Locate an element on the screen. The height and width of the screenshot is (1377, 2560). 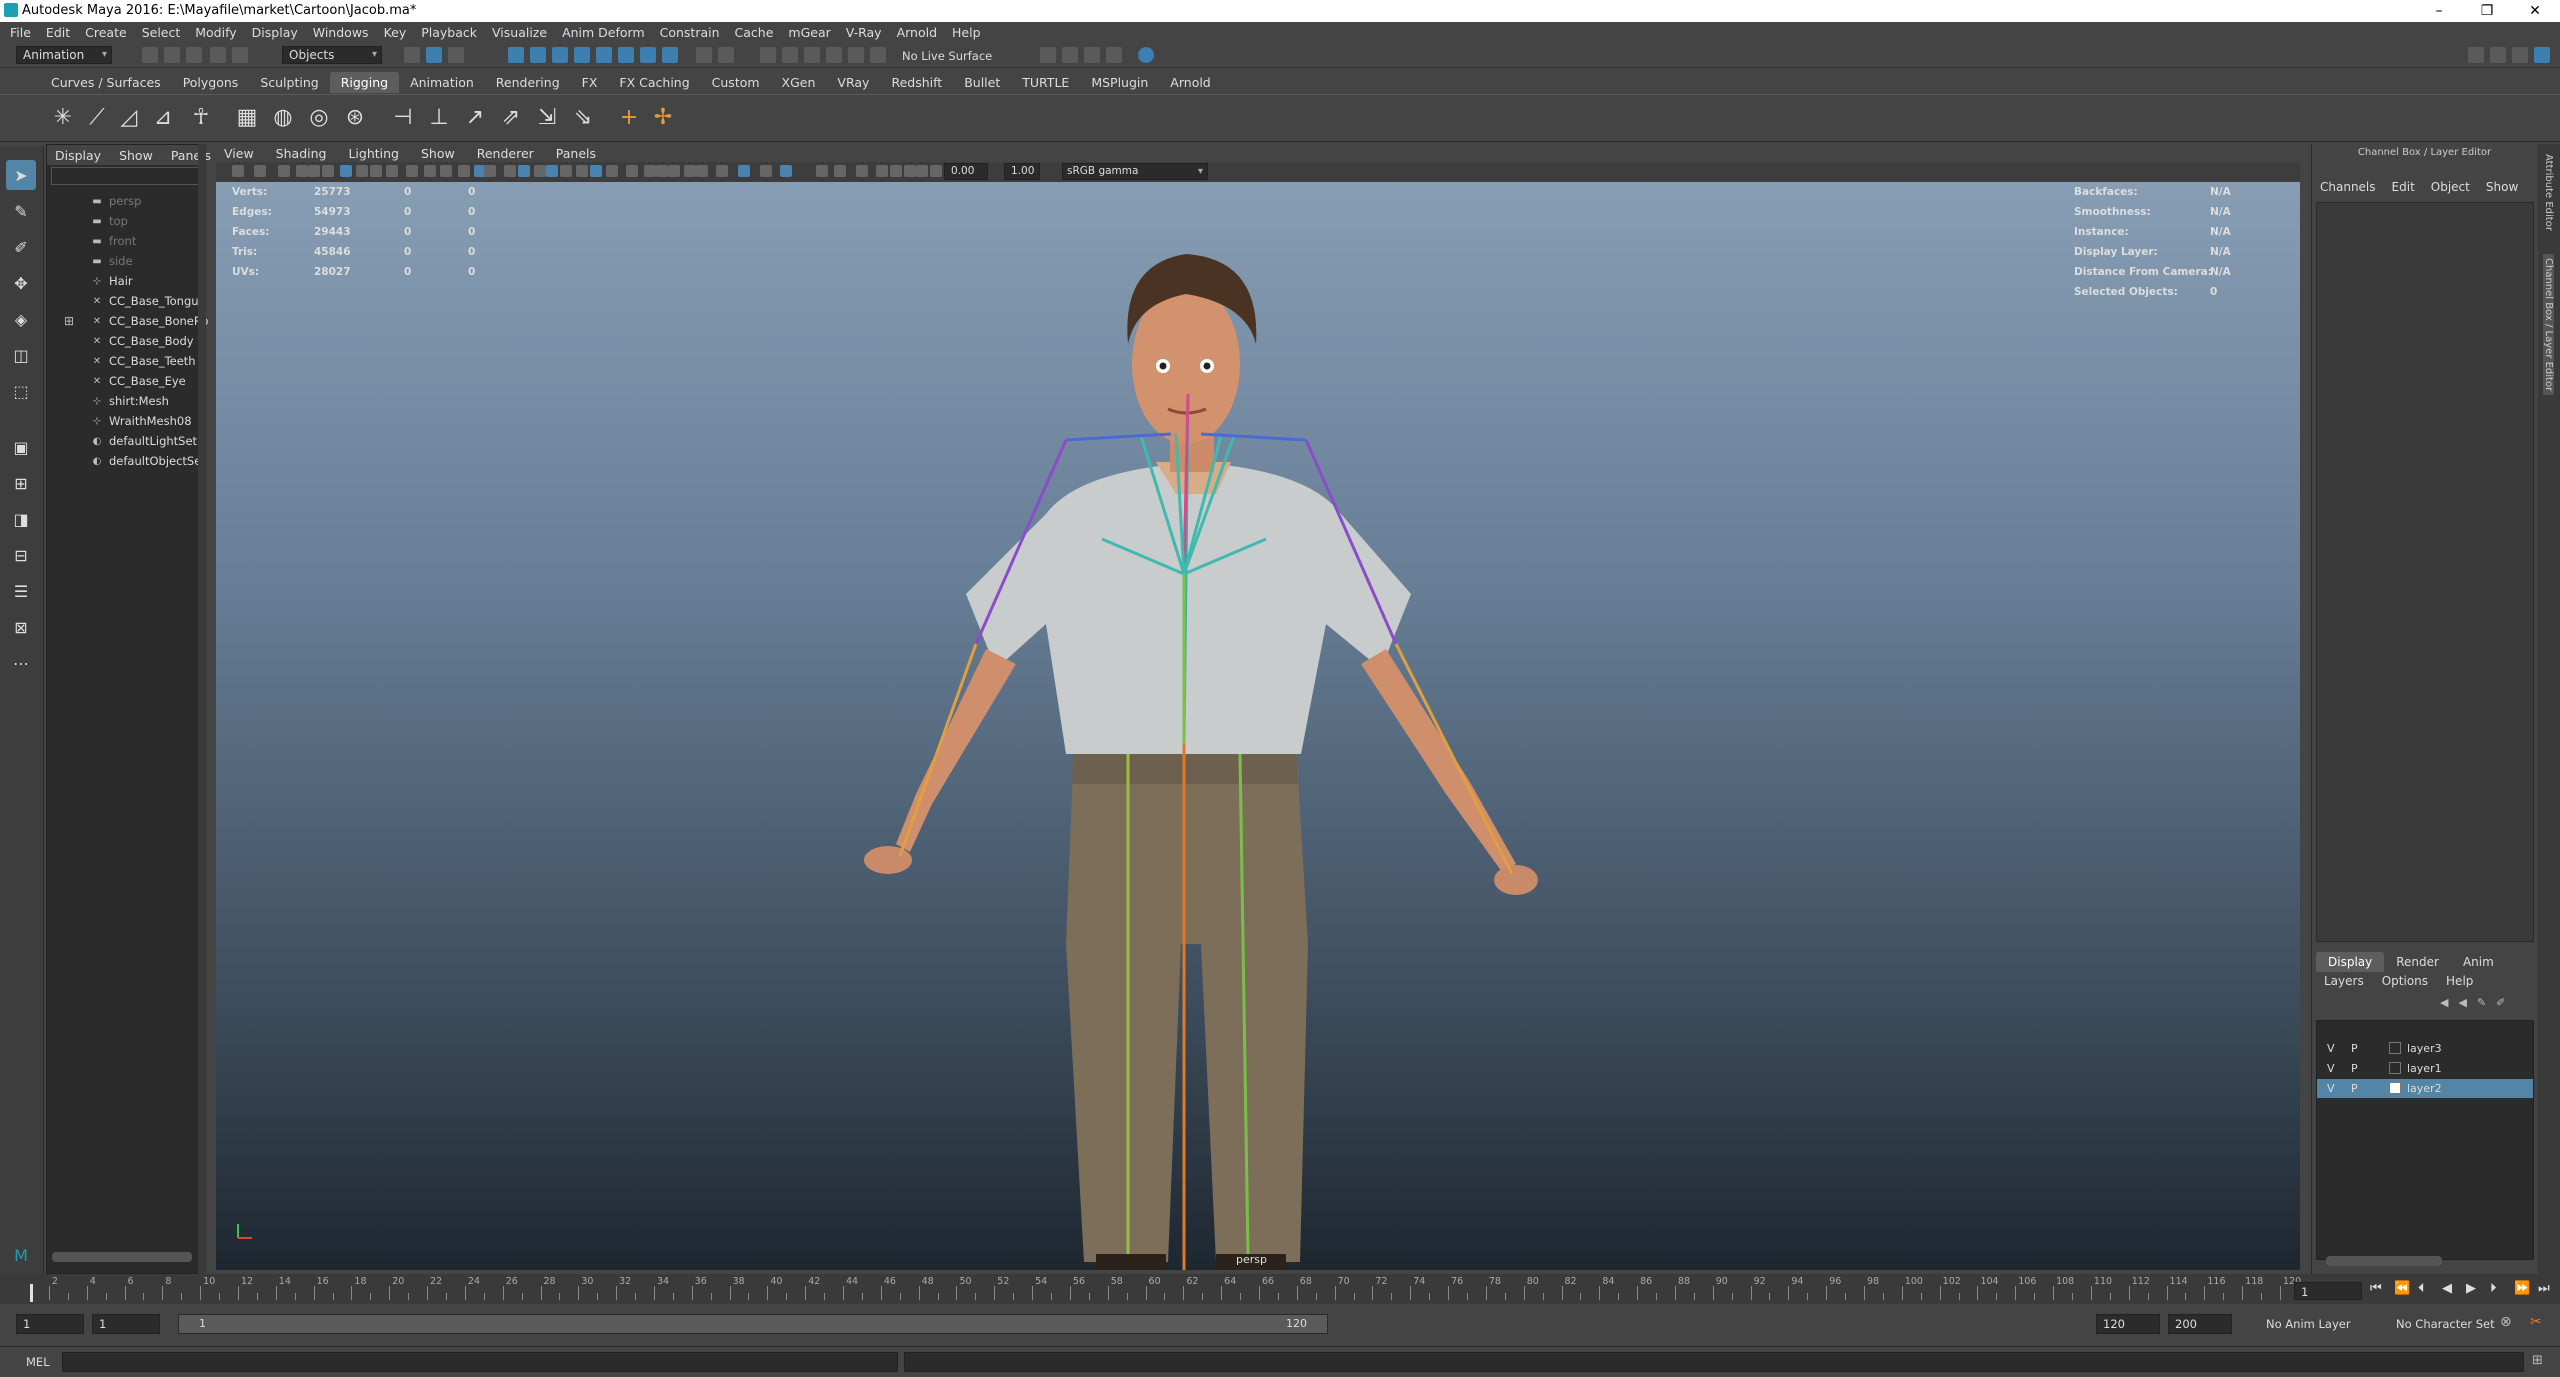
menu-arnold: Arnold is located at coordinates (917, 32).